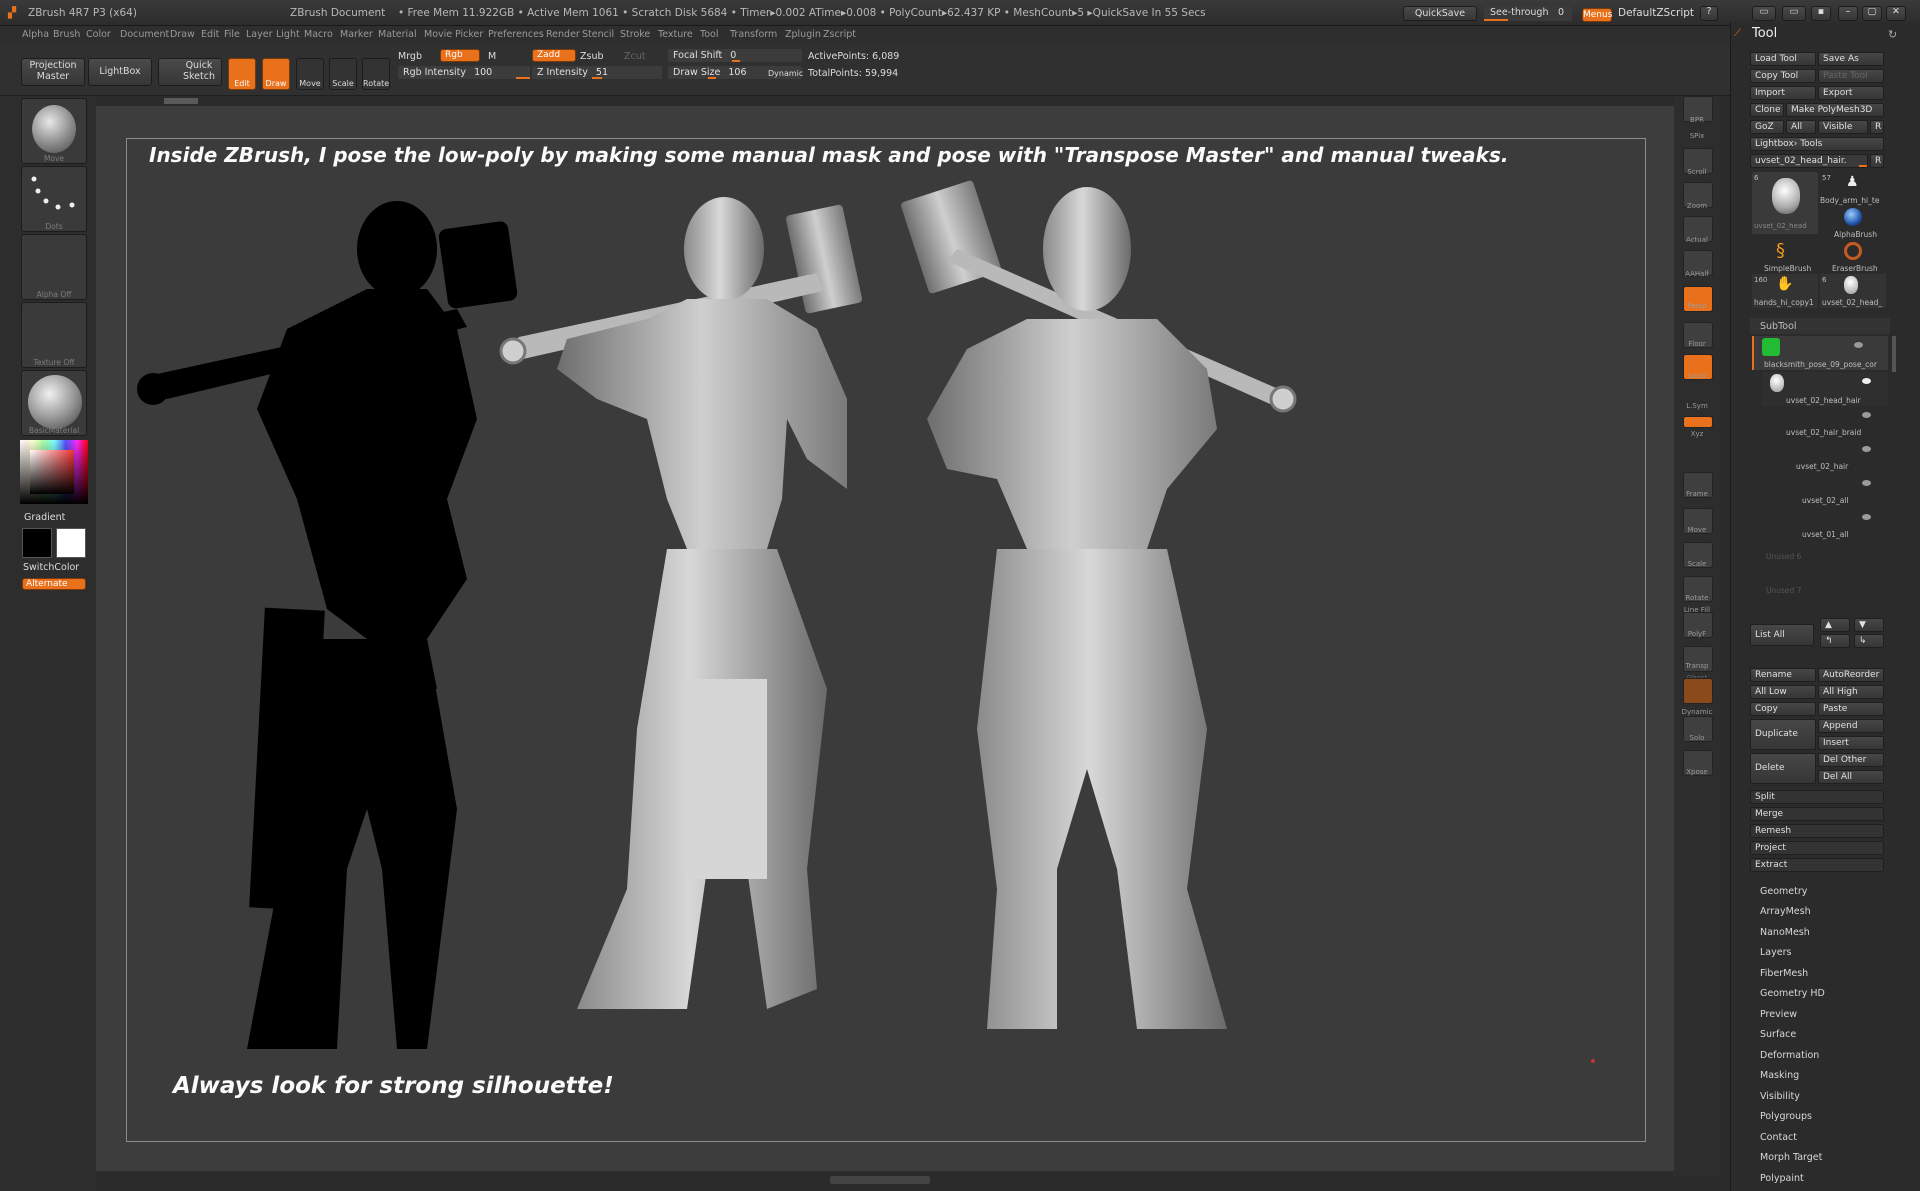 The width and height of the screenshot is (1920, 1191). Describe the element at coordinates (1853, 189) in the screenshot. I see `tool-thumb-body-arm: 57 ♟ Body_arm_hi_te` at that location.